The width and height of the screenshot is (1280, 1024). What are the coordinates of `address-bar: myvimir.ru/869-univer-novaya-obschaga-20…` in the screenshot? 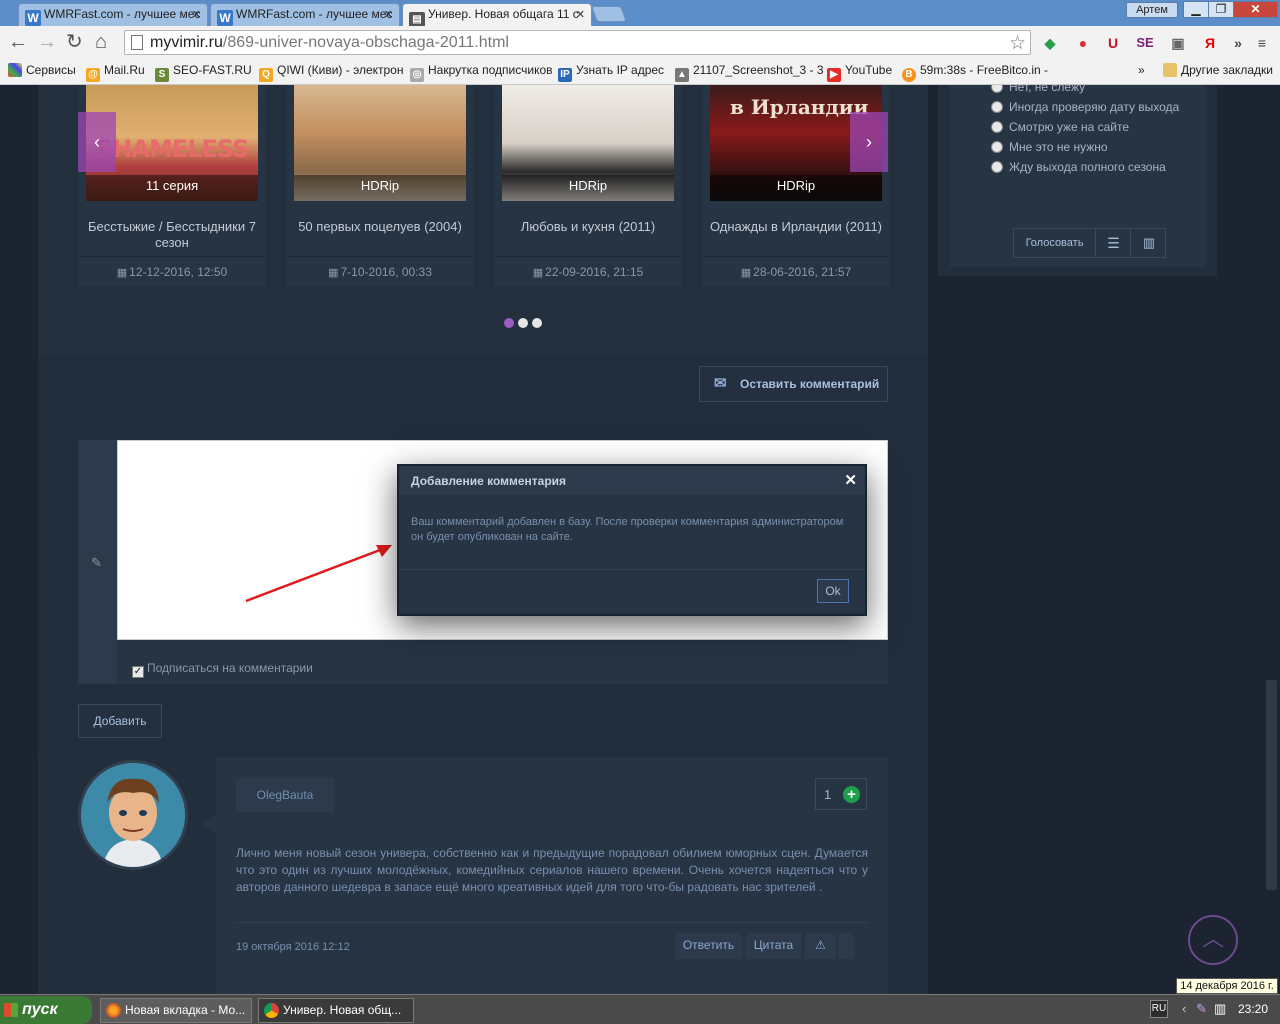 It's located at (577, 42).